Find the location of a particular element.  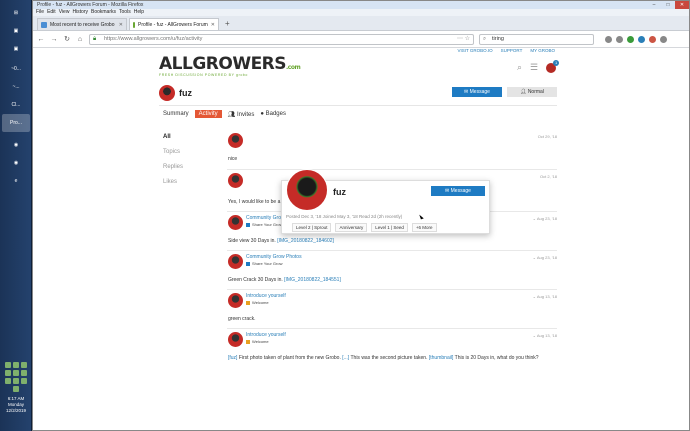

menu-history: History is located at coordinates (80, 12).